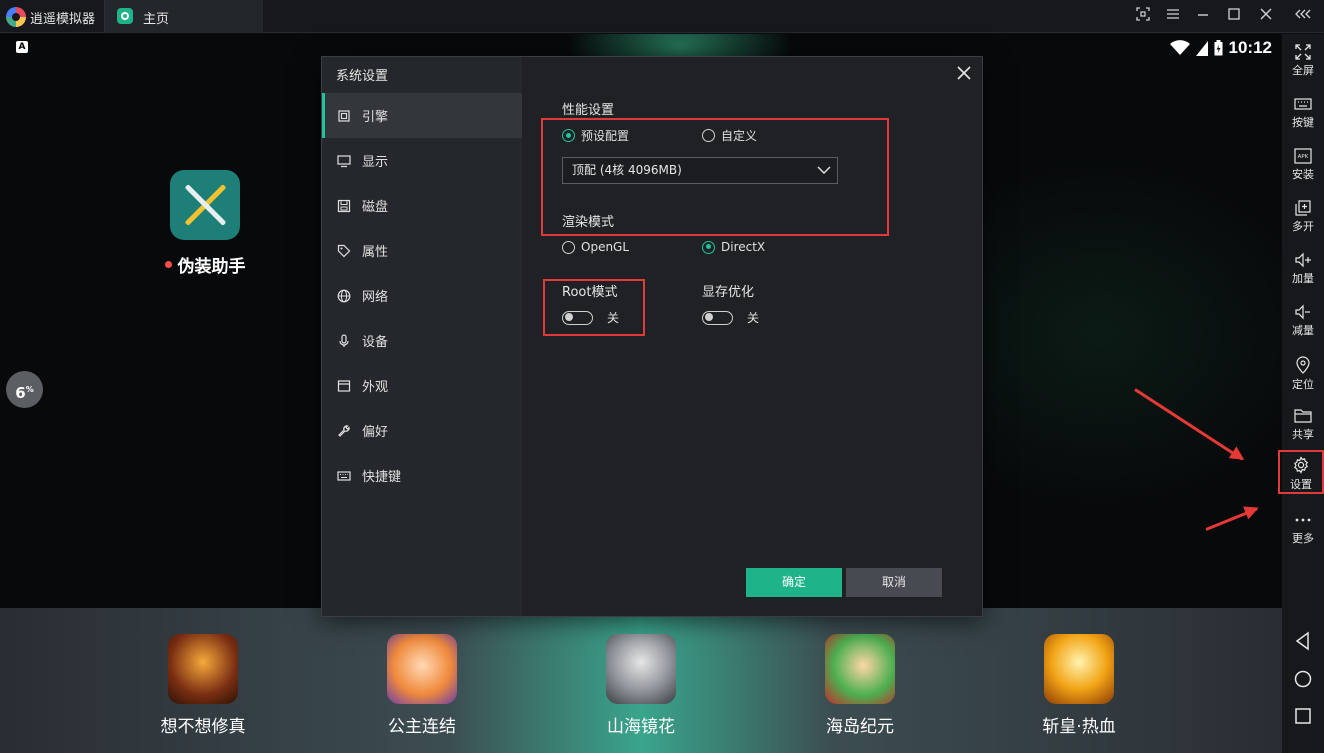 This screenshot has height=753, width=1324. Describe the element at coordinates (29, 389) in the screenshot. I see `cpu-unit: %` at that location.